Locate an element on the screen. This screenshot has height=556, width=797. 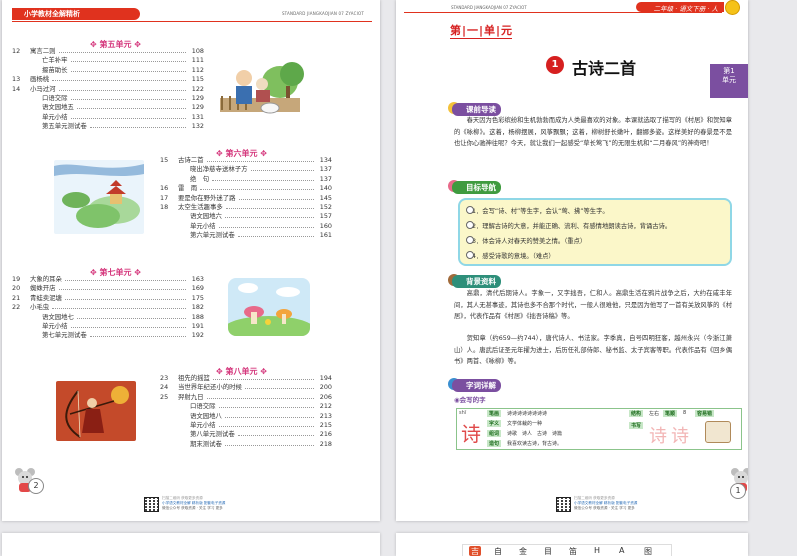
toc-page-number: 169 is located at coordinates (197, 288).